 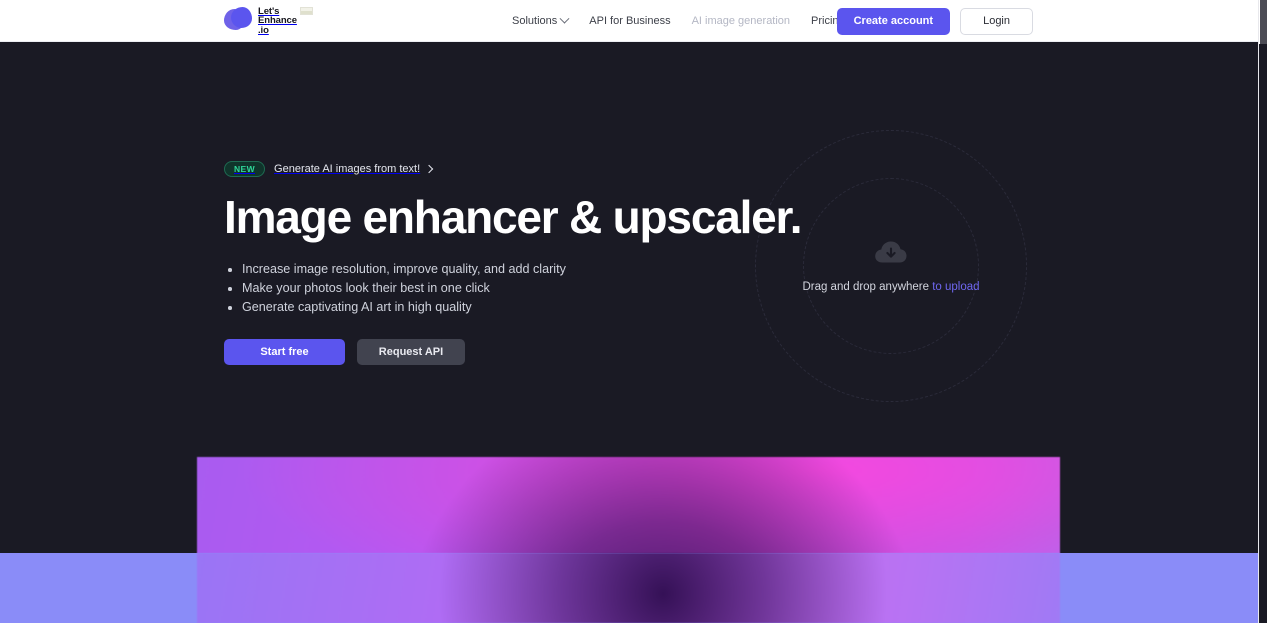 I want to click on dropzone-text: Drag and drop anywhere to upload, so click(x=890, y=287).